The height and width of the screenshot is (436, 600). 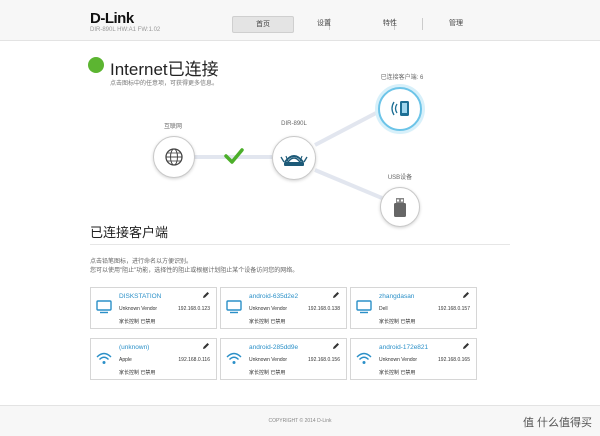 I want to click on clients-section-title: 已连接客户端, so click(x=129, y=232).